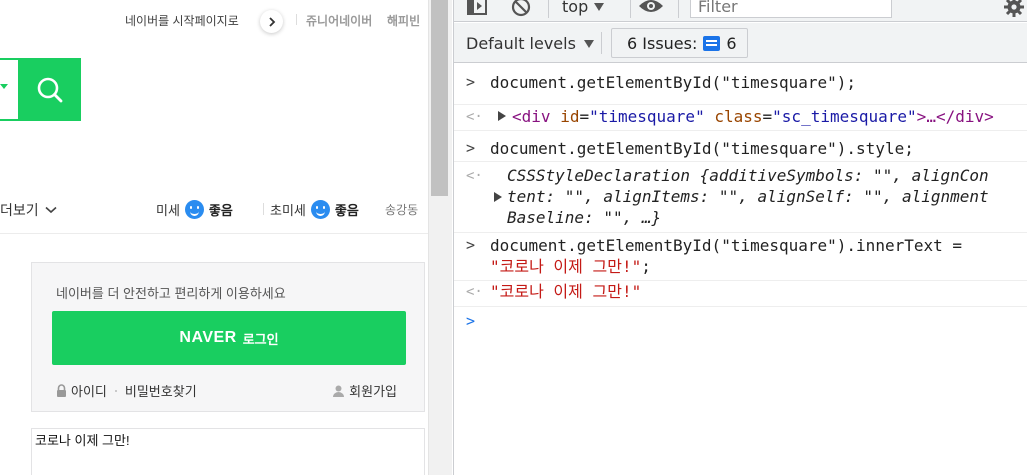 The height and width of the screenshot is (475, 1027). I want to click on link-separator, so click(115, 390).